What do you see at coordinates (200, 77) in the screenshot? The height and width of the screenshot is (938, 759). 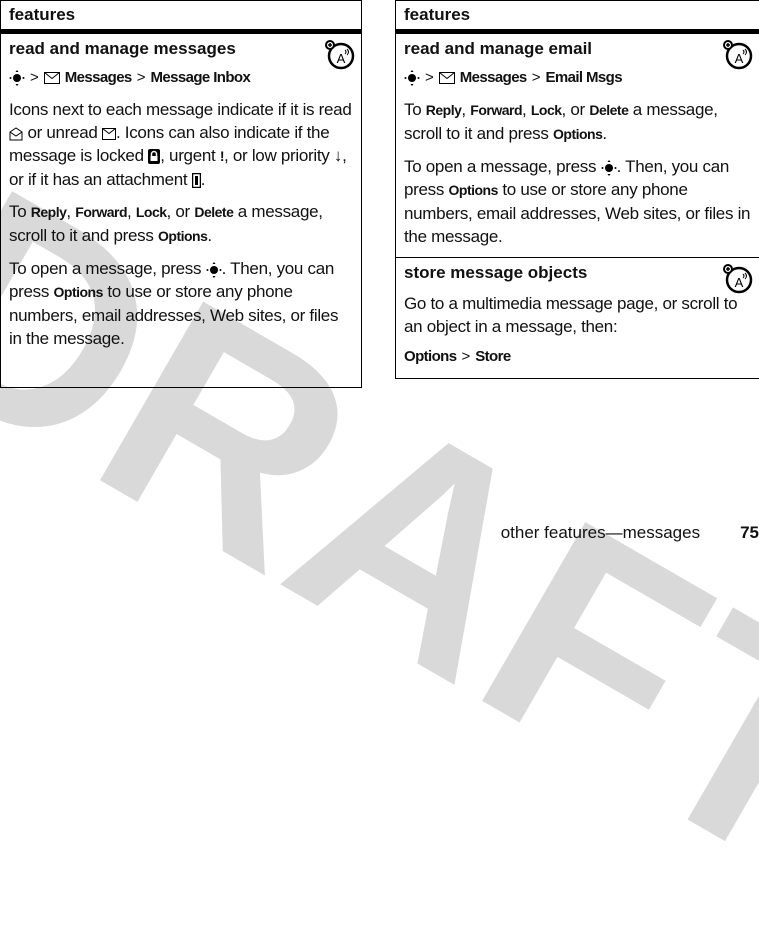 I see `menu-item-message-inbox: Message Inbox` at bounding box center [200, 77].